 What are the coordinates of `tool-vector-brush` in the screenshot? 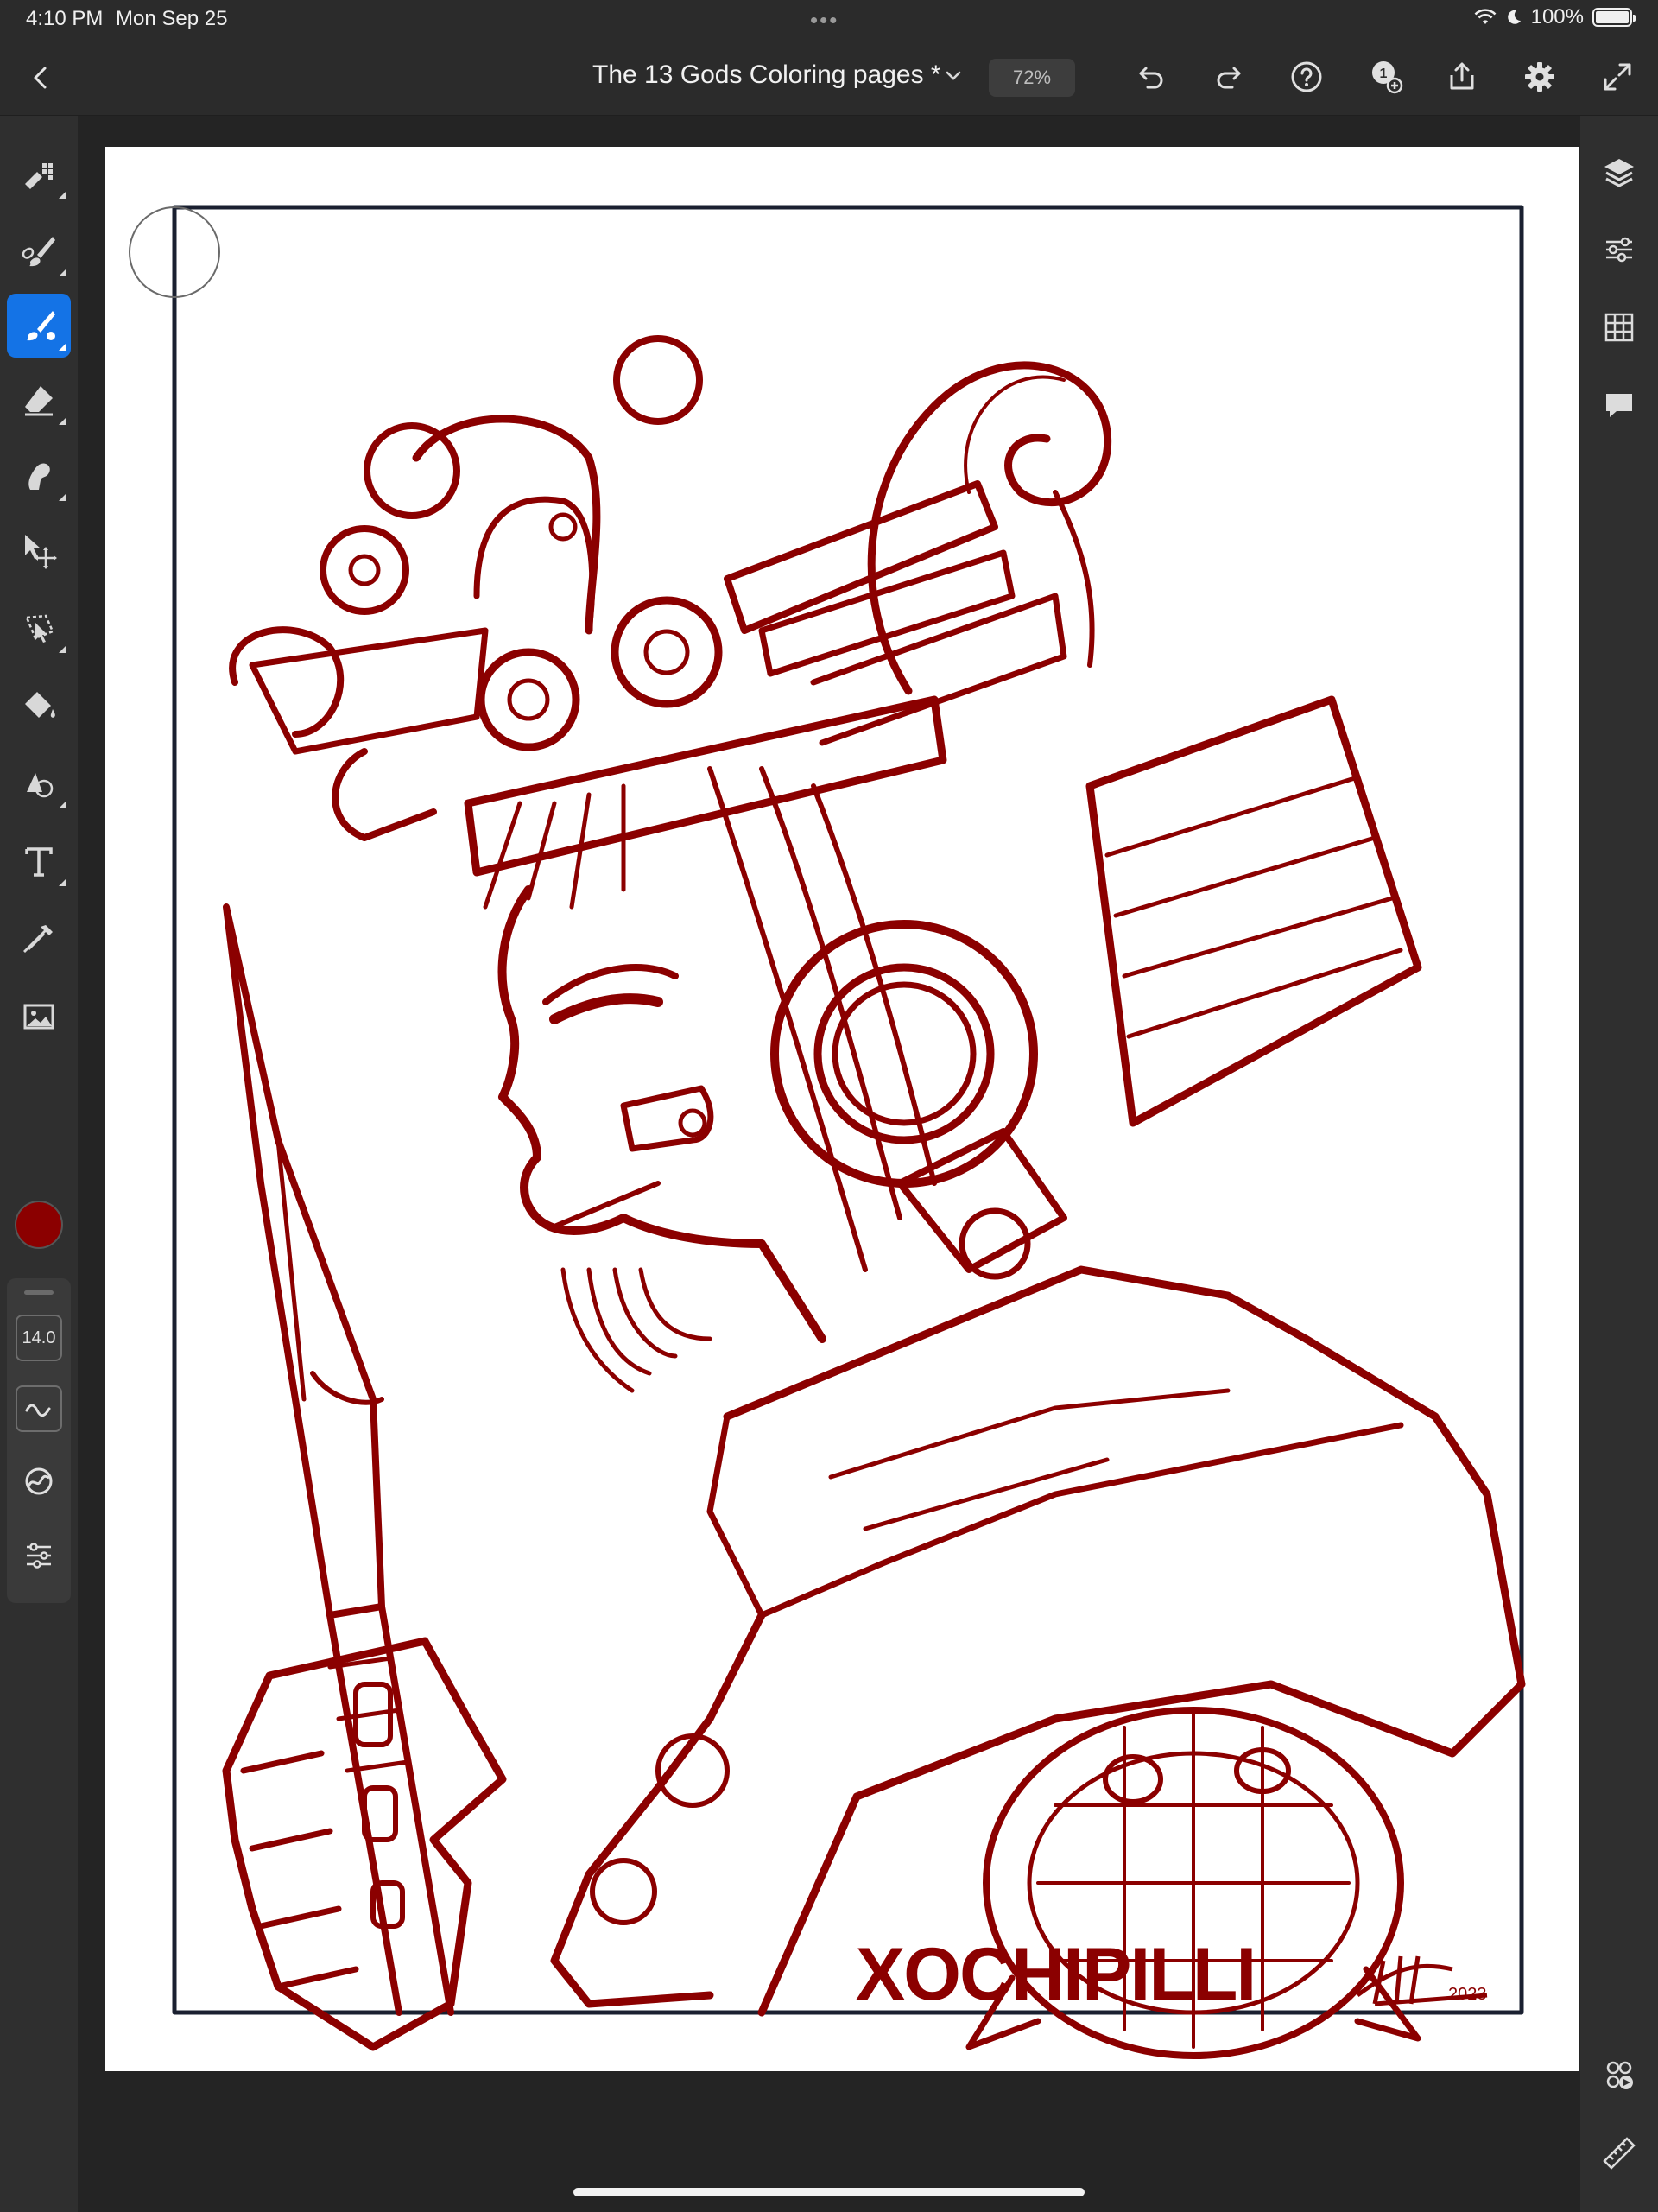 It's located at (39, 326).